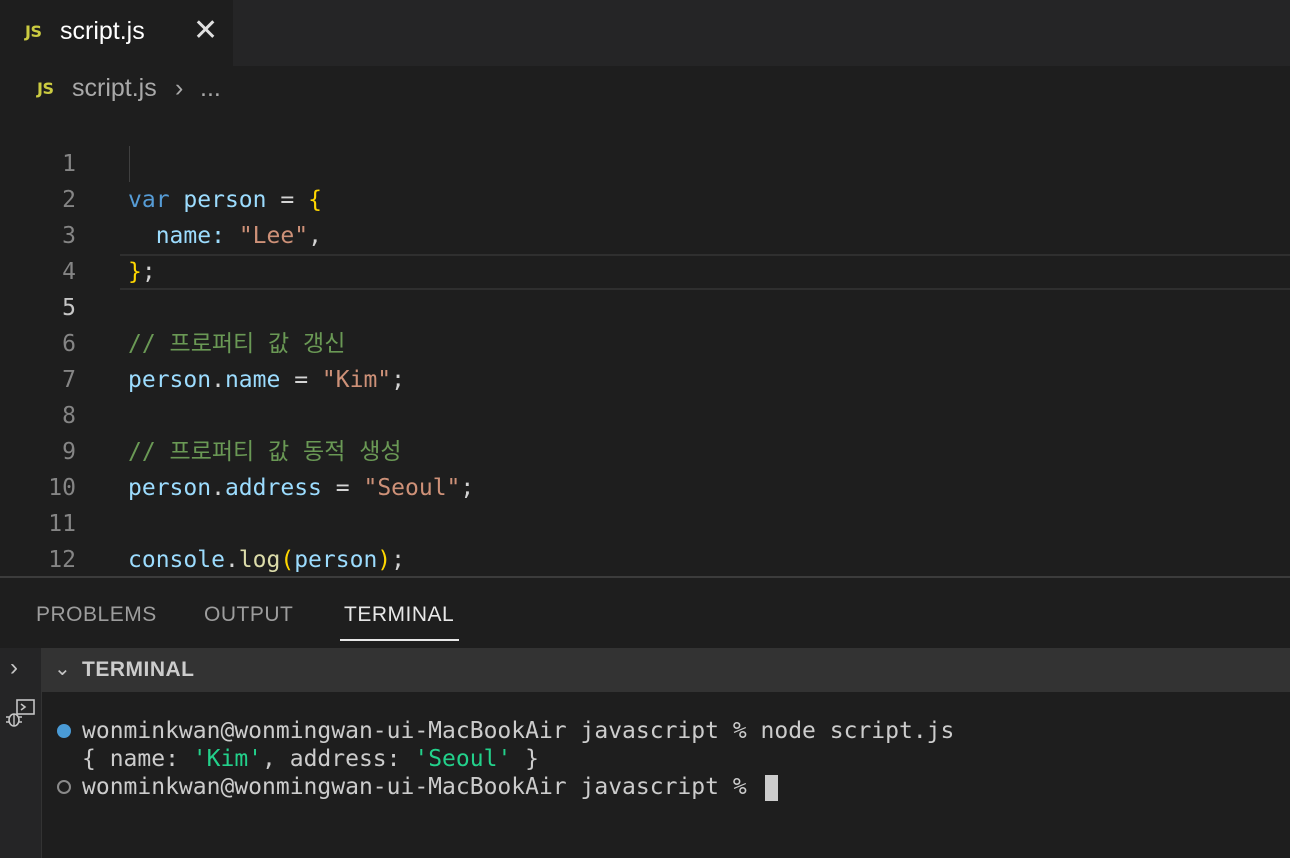 Image resolution: width=1290 pixels, height=858 pixels. I want to click on code-line-9: 9 person.address = "Seoul";, so click(645, 449).